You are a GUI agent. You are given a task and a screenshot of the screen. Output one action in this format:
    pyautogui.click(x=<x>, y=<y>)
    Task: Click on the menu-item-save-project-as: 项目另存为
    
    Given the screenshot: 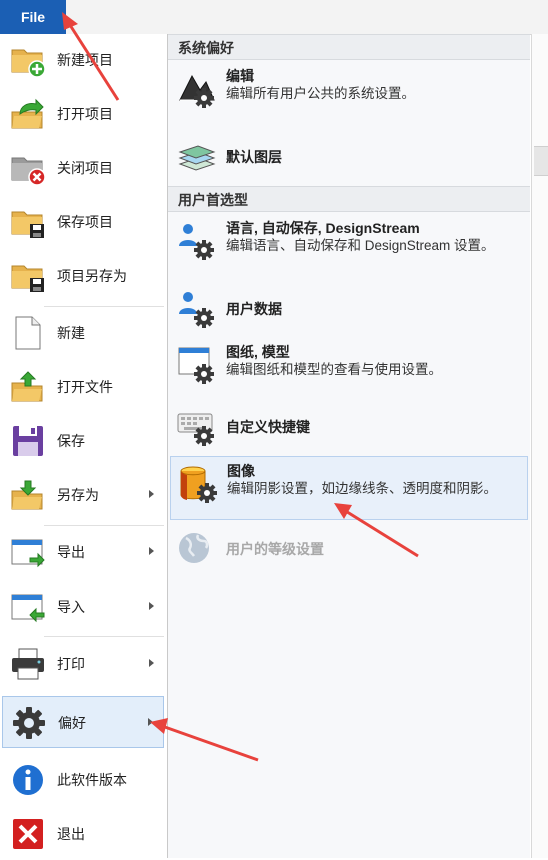 What is the action you would take?
    pyautogui.click(x=83, y=276)
    